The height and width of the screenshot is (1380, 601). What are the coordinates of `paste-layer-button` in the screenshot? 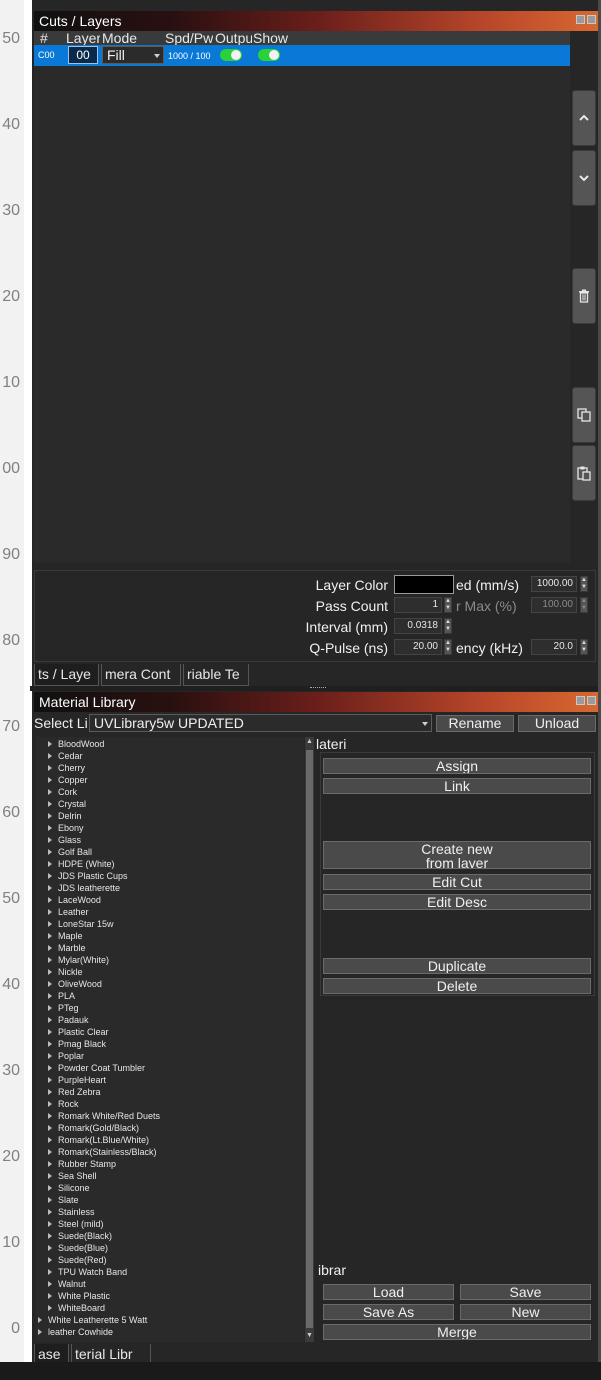 It's located at (584, 473).